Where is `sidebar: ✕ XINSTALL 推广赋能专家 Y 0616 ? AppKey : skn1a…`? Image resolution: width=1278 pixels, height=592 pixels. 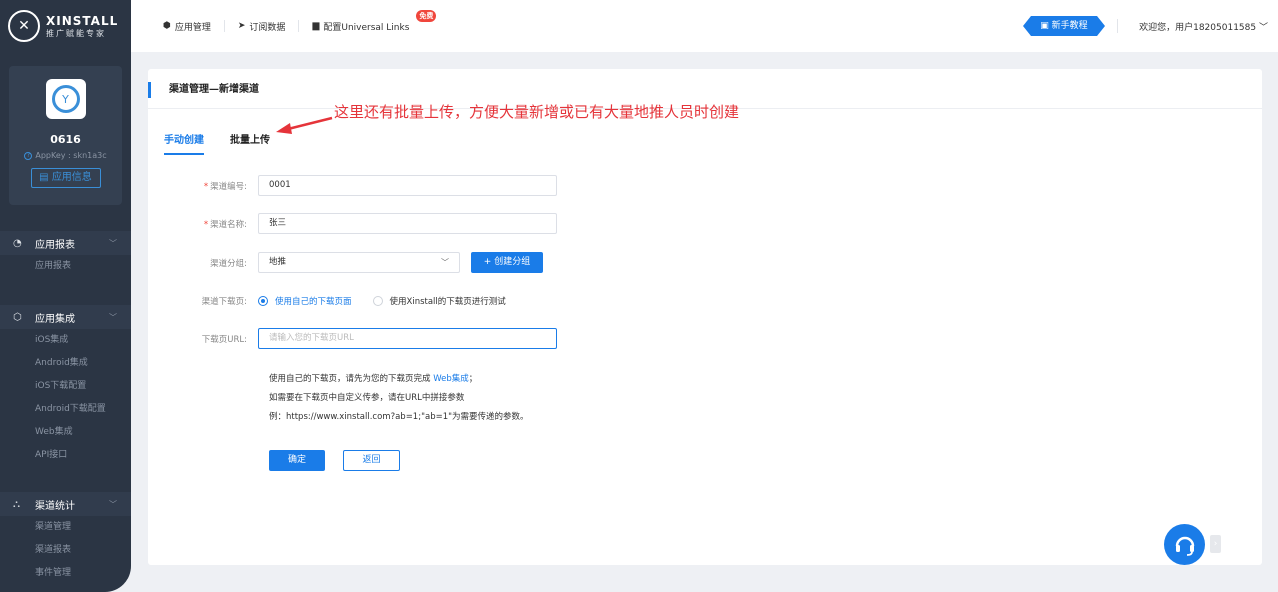
sidebar: ✕ XINSTALL 推广赋能专家 Y 0616 ? AppKey : skn1a… is located at coordinates (65, 296).